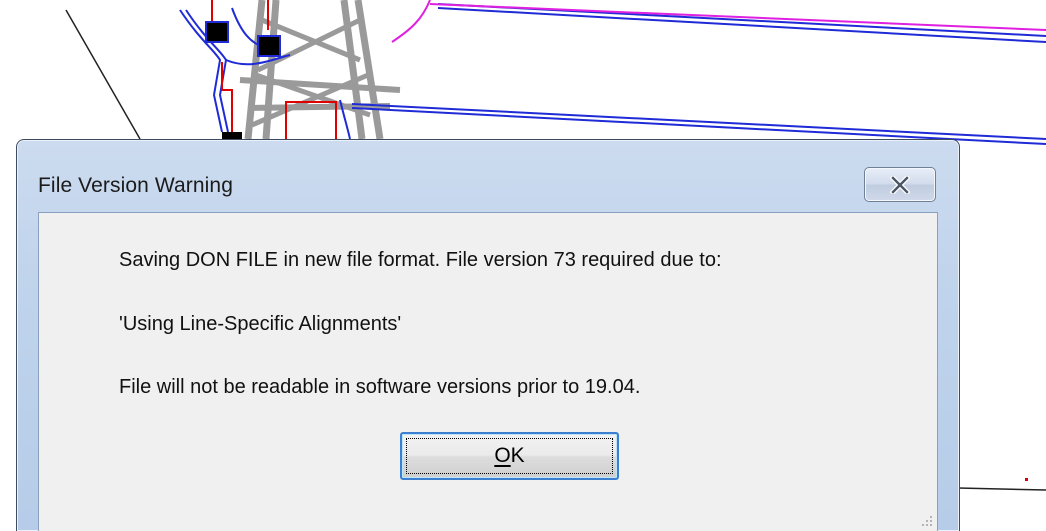  I want to click on message-line-reason: 'Using Line-Specific Alignments', so click(260, 324).